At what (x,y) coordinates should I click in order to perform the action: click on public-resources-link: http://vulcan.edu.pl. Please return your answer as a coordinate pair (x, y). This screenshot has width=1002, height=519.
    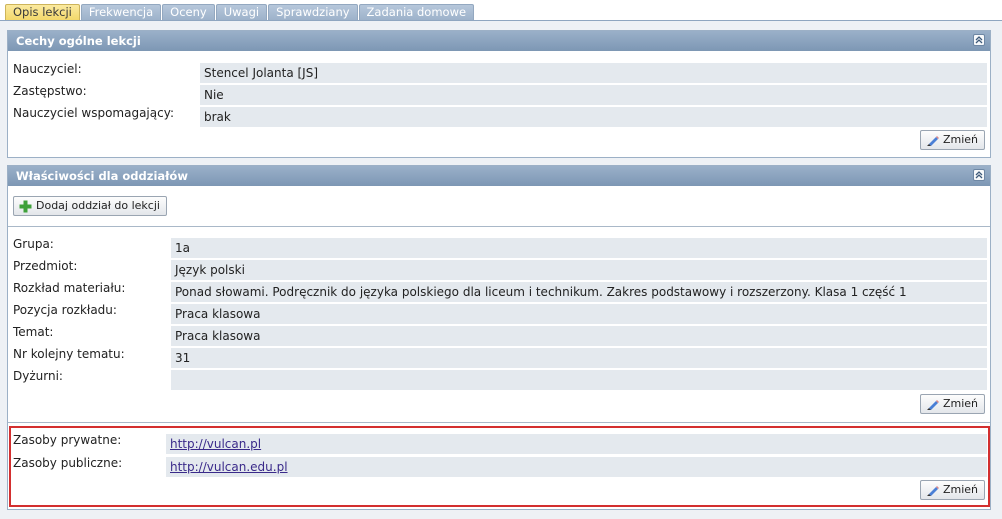
    Looking at the image, I should click on (229, 467).